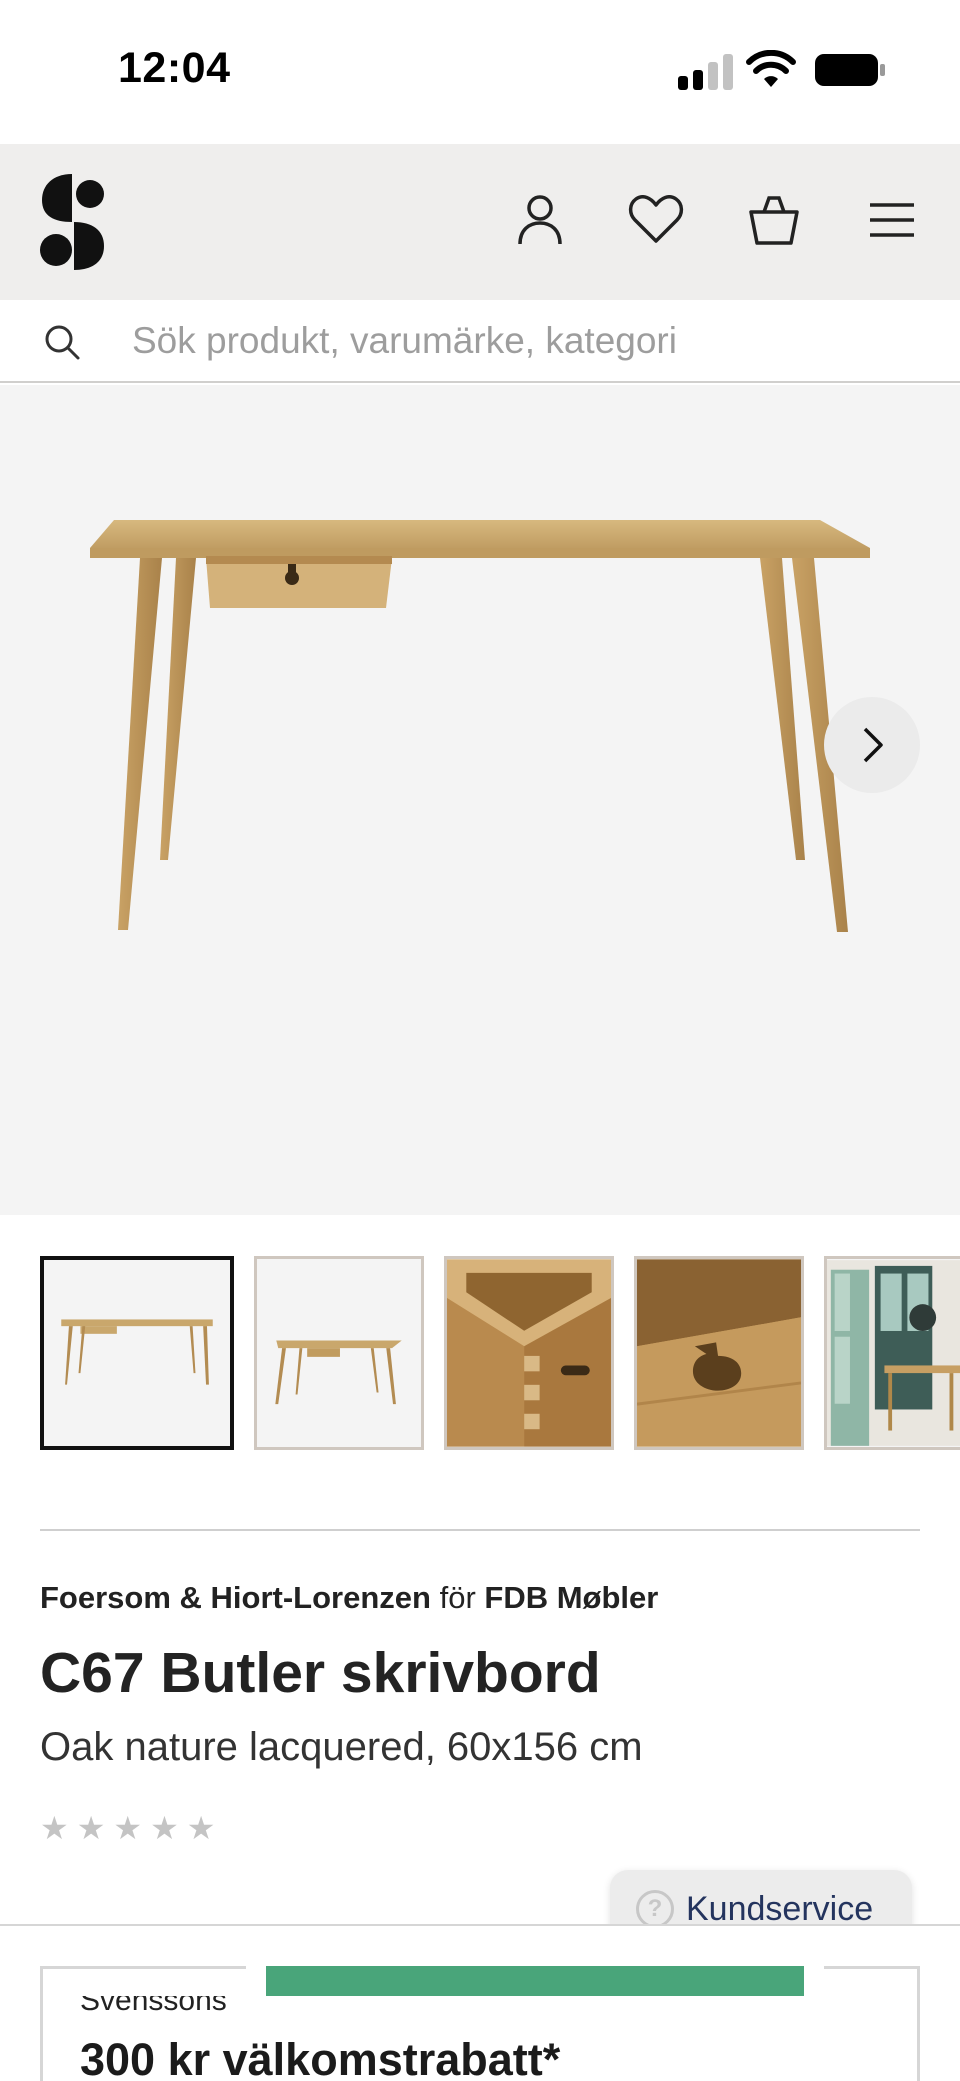  Describe the element at coordinates (480, 1530) in the screenshot. I see `section-divider` at that location.